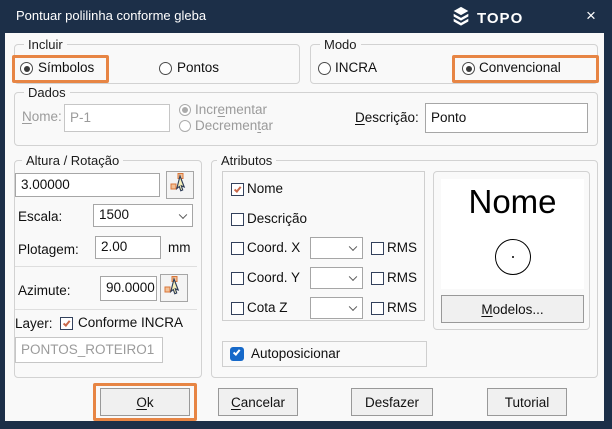  What do you see at coordinates (40, 216) in the screenshot?
I see `escala-label: Escala:` at bounding box center [40, 216].